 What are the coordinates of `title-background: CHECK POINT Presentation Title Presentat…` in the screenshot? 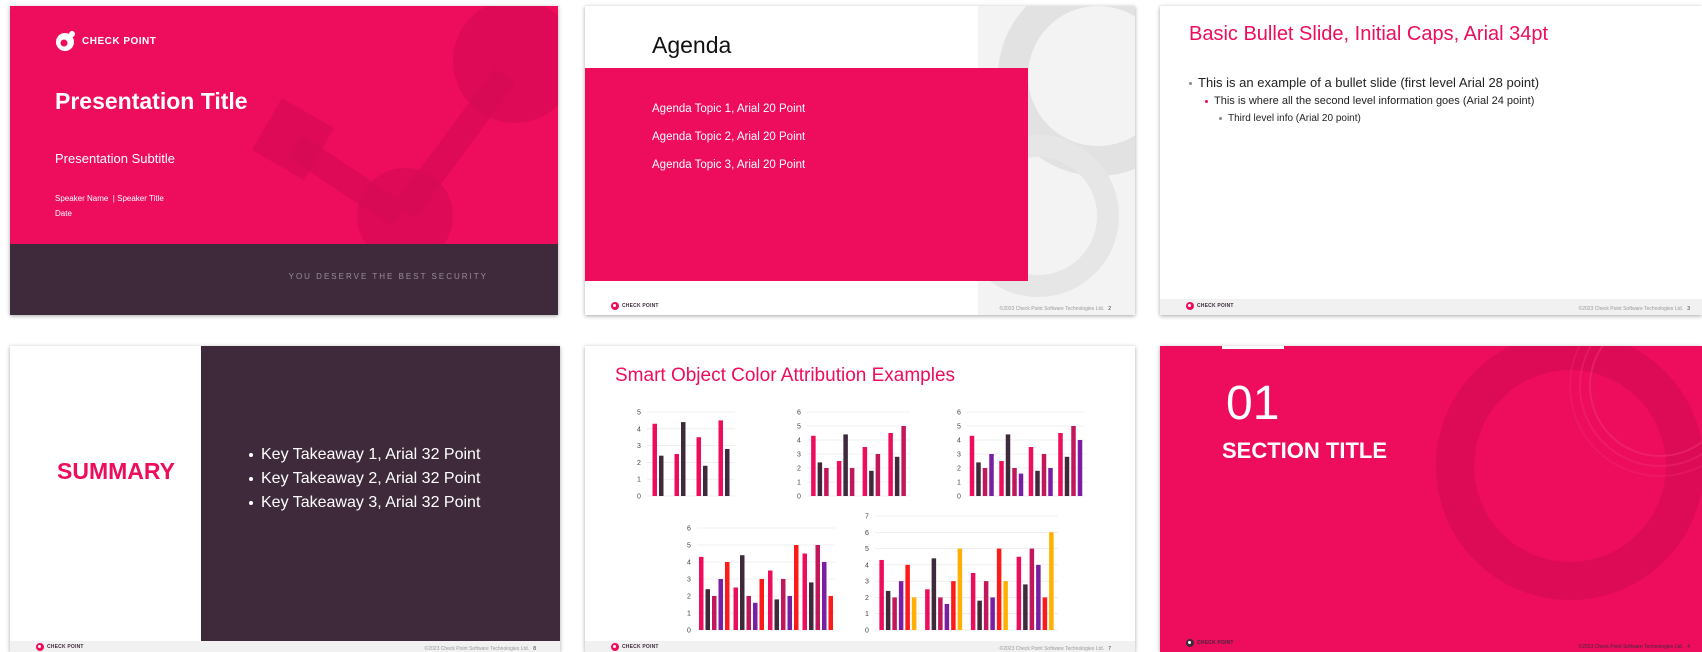 It's located at (284, 125).